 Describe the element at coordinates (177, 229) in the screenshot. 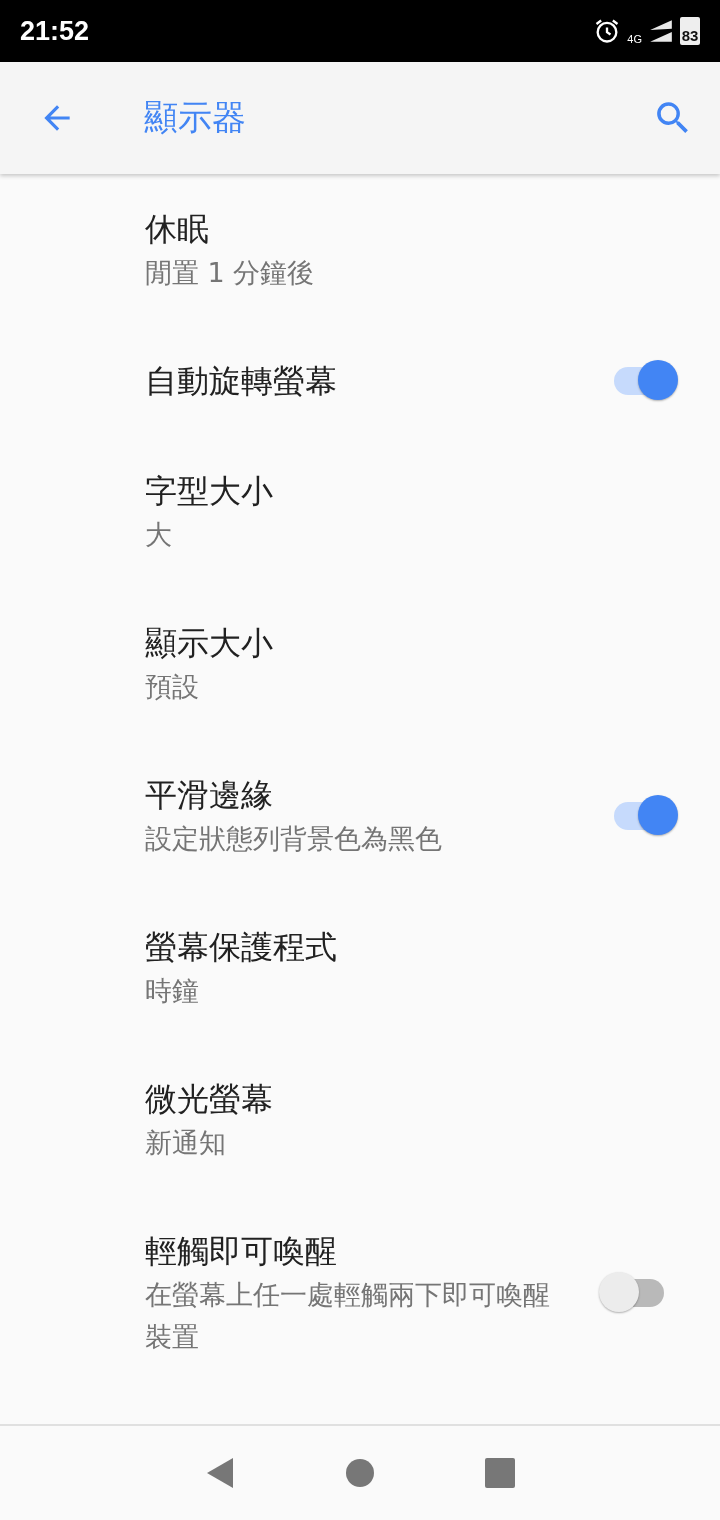

I see `setting-title: 休眠` at that location.